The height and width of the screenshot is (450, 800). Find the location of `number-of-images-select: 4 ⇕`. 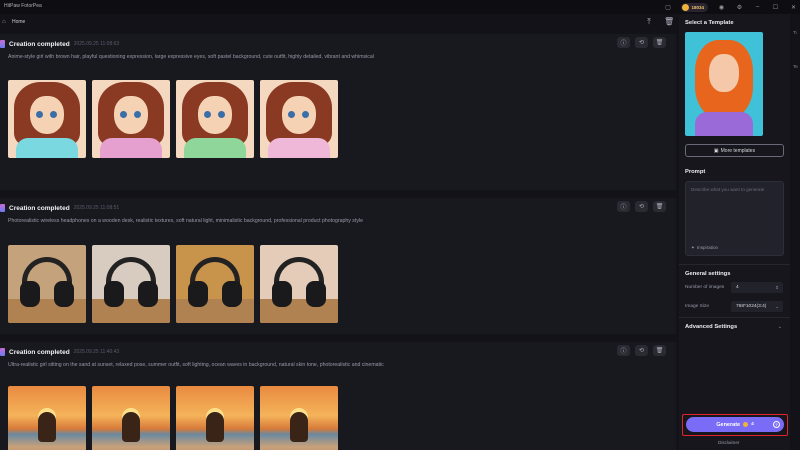

number-of-images-select: 4 ⇕ is located at coordinates (757, 287).